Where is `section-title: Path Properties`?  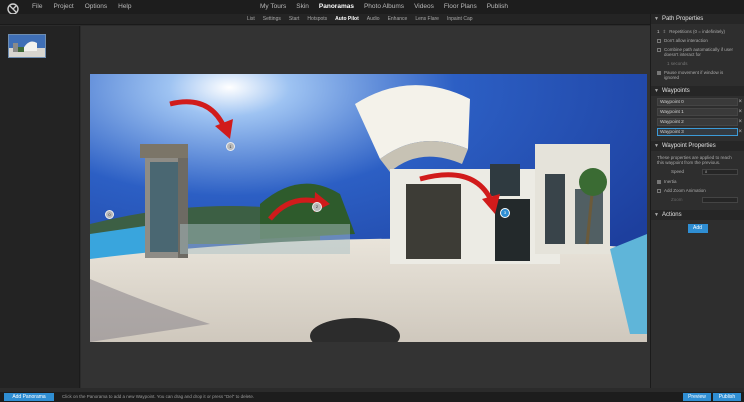 section-title: Path Properties is located at coordinates (682, 19).